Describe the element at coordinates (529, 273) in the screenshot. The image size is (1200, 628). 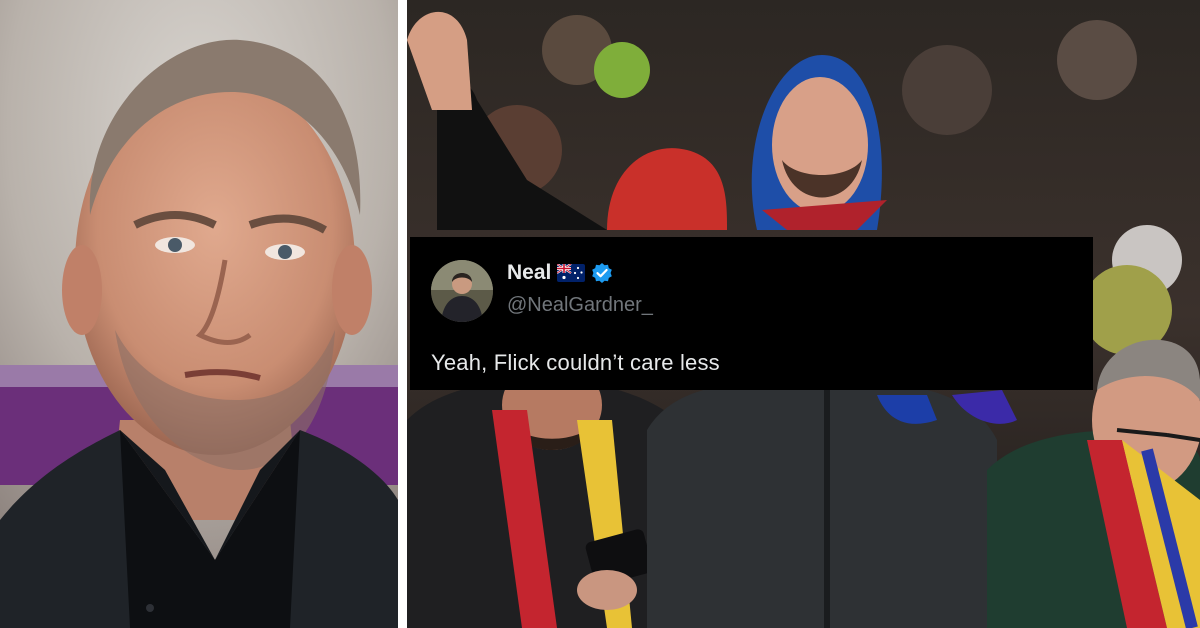
I see `display-name: Neal` at that location.